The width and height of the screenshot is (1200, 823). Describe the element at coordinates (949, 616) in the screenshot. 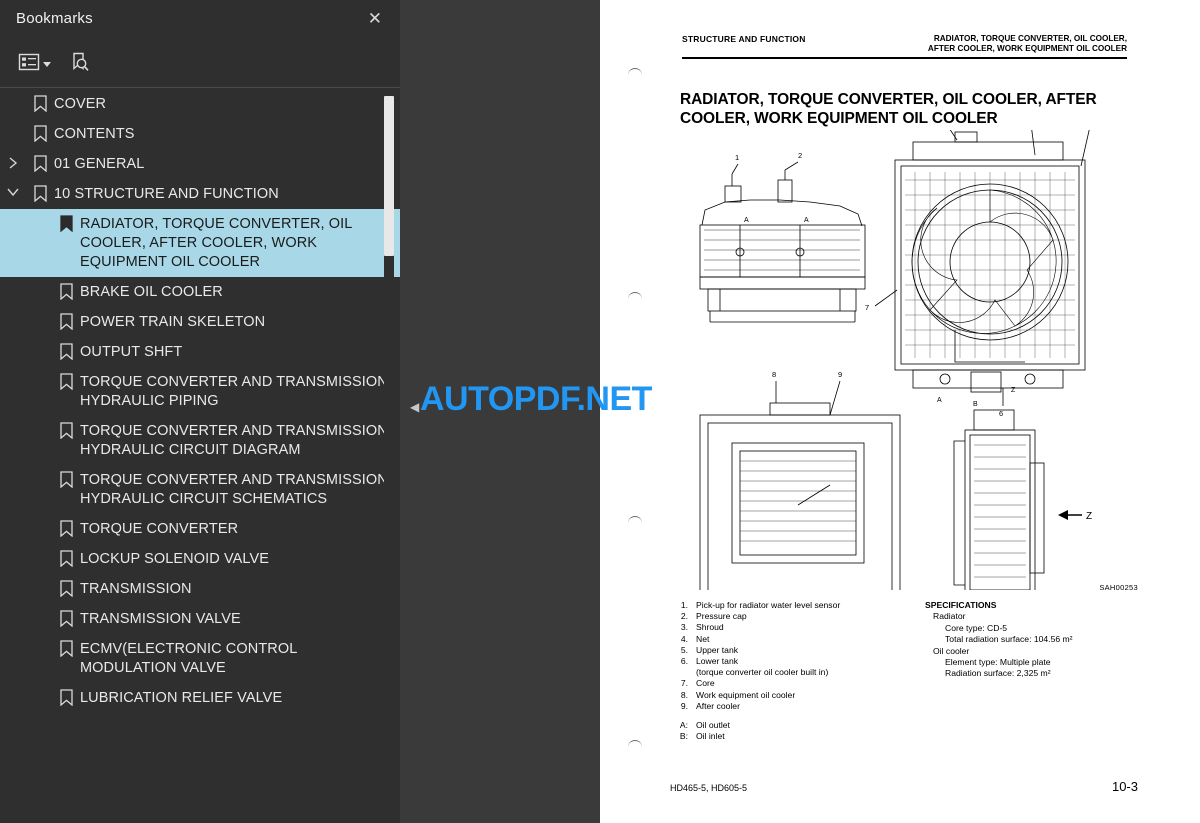

I see `specification-group-name: Radiator` at that location.